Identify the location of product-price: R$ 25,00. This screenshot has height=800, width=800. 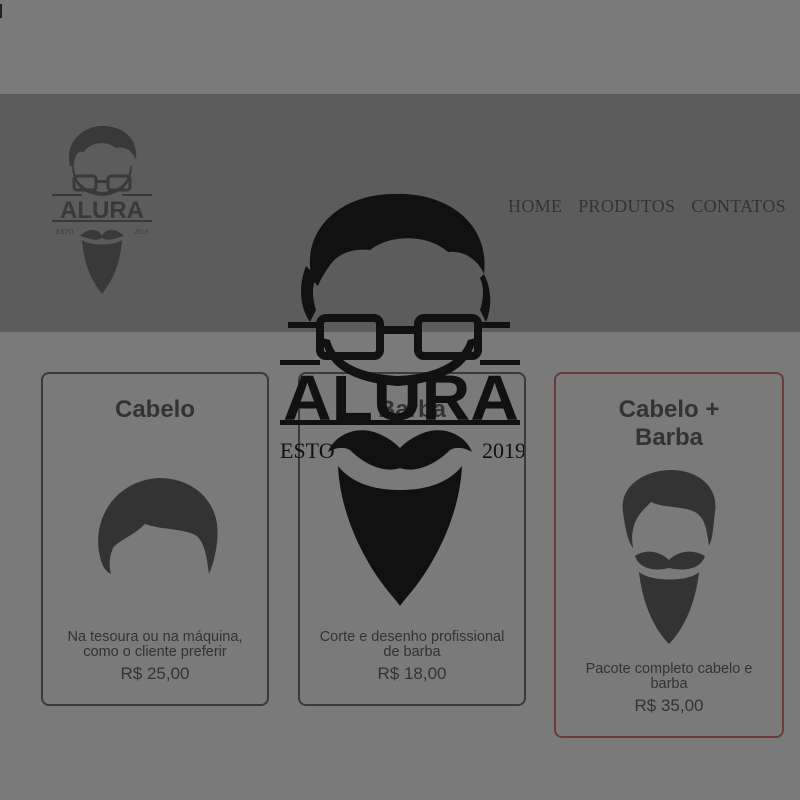
(155, 673).